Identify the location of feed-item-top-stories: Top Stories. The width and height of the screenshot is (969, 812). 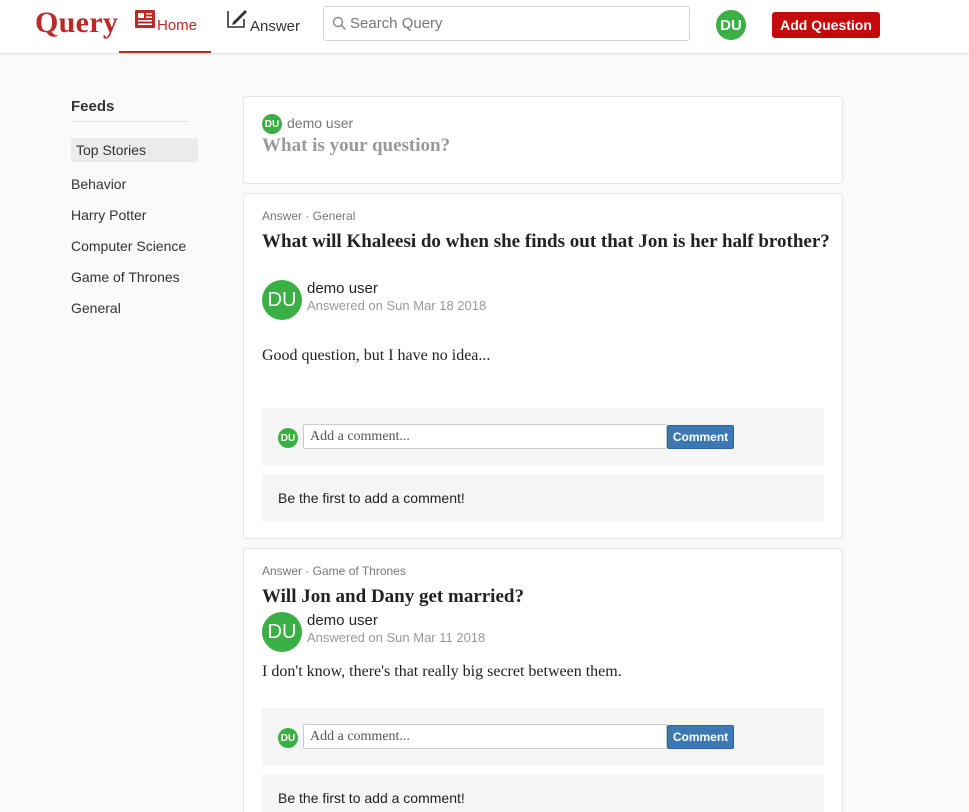
(134, 150).